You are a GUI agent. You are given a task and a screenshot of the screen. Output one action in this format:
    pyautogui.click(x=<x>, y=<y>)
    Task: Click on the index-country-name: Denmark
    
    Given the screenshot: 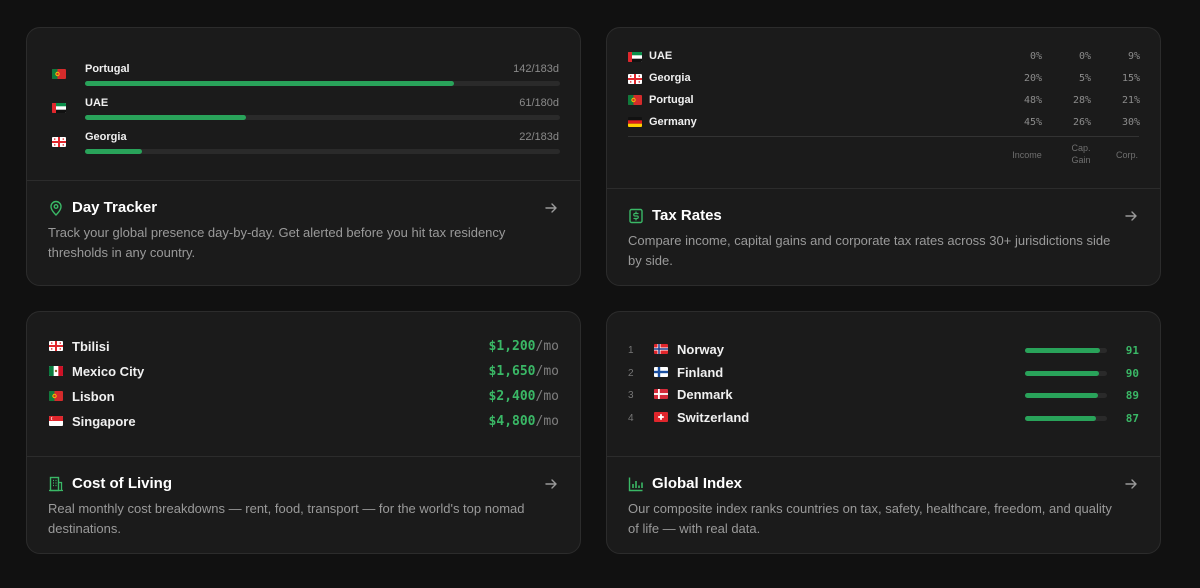 What is the action you would take?
    pyautogui.click(x=705, y=394)
    